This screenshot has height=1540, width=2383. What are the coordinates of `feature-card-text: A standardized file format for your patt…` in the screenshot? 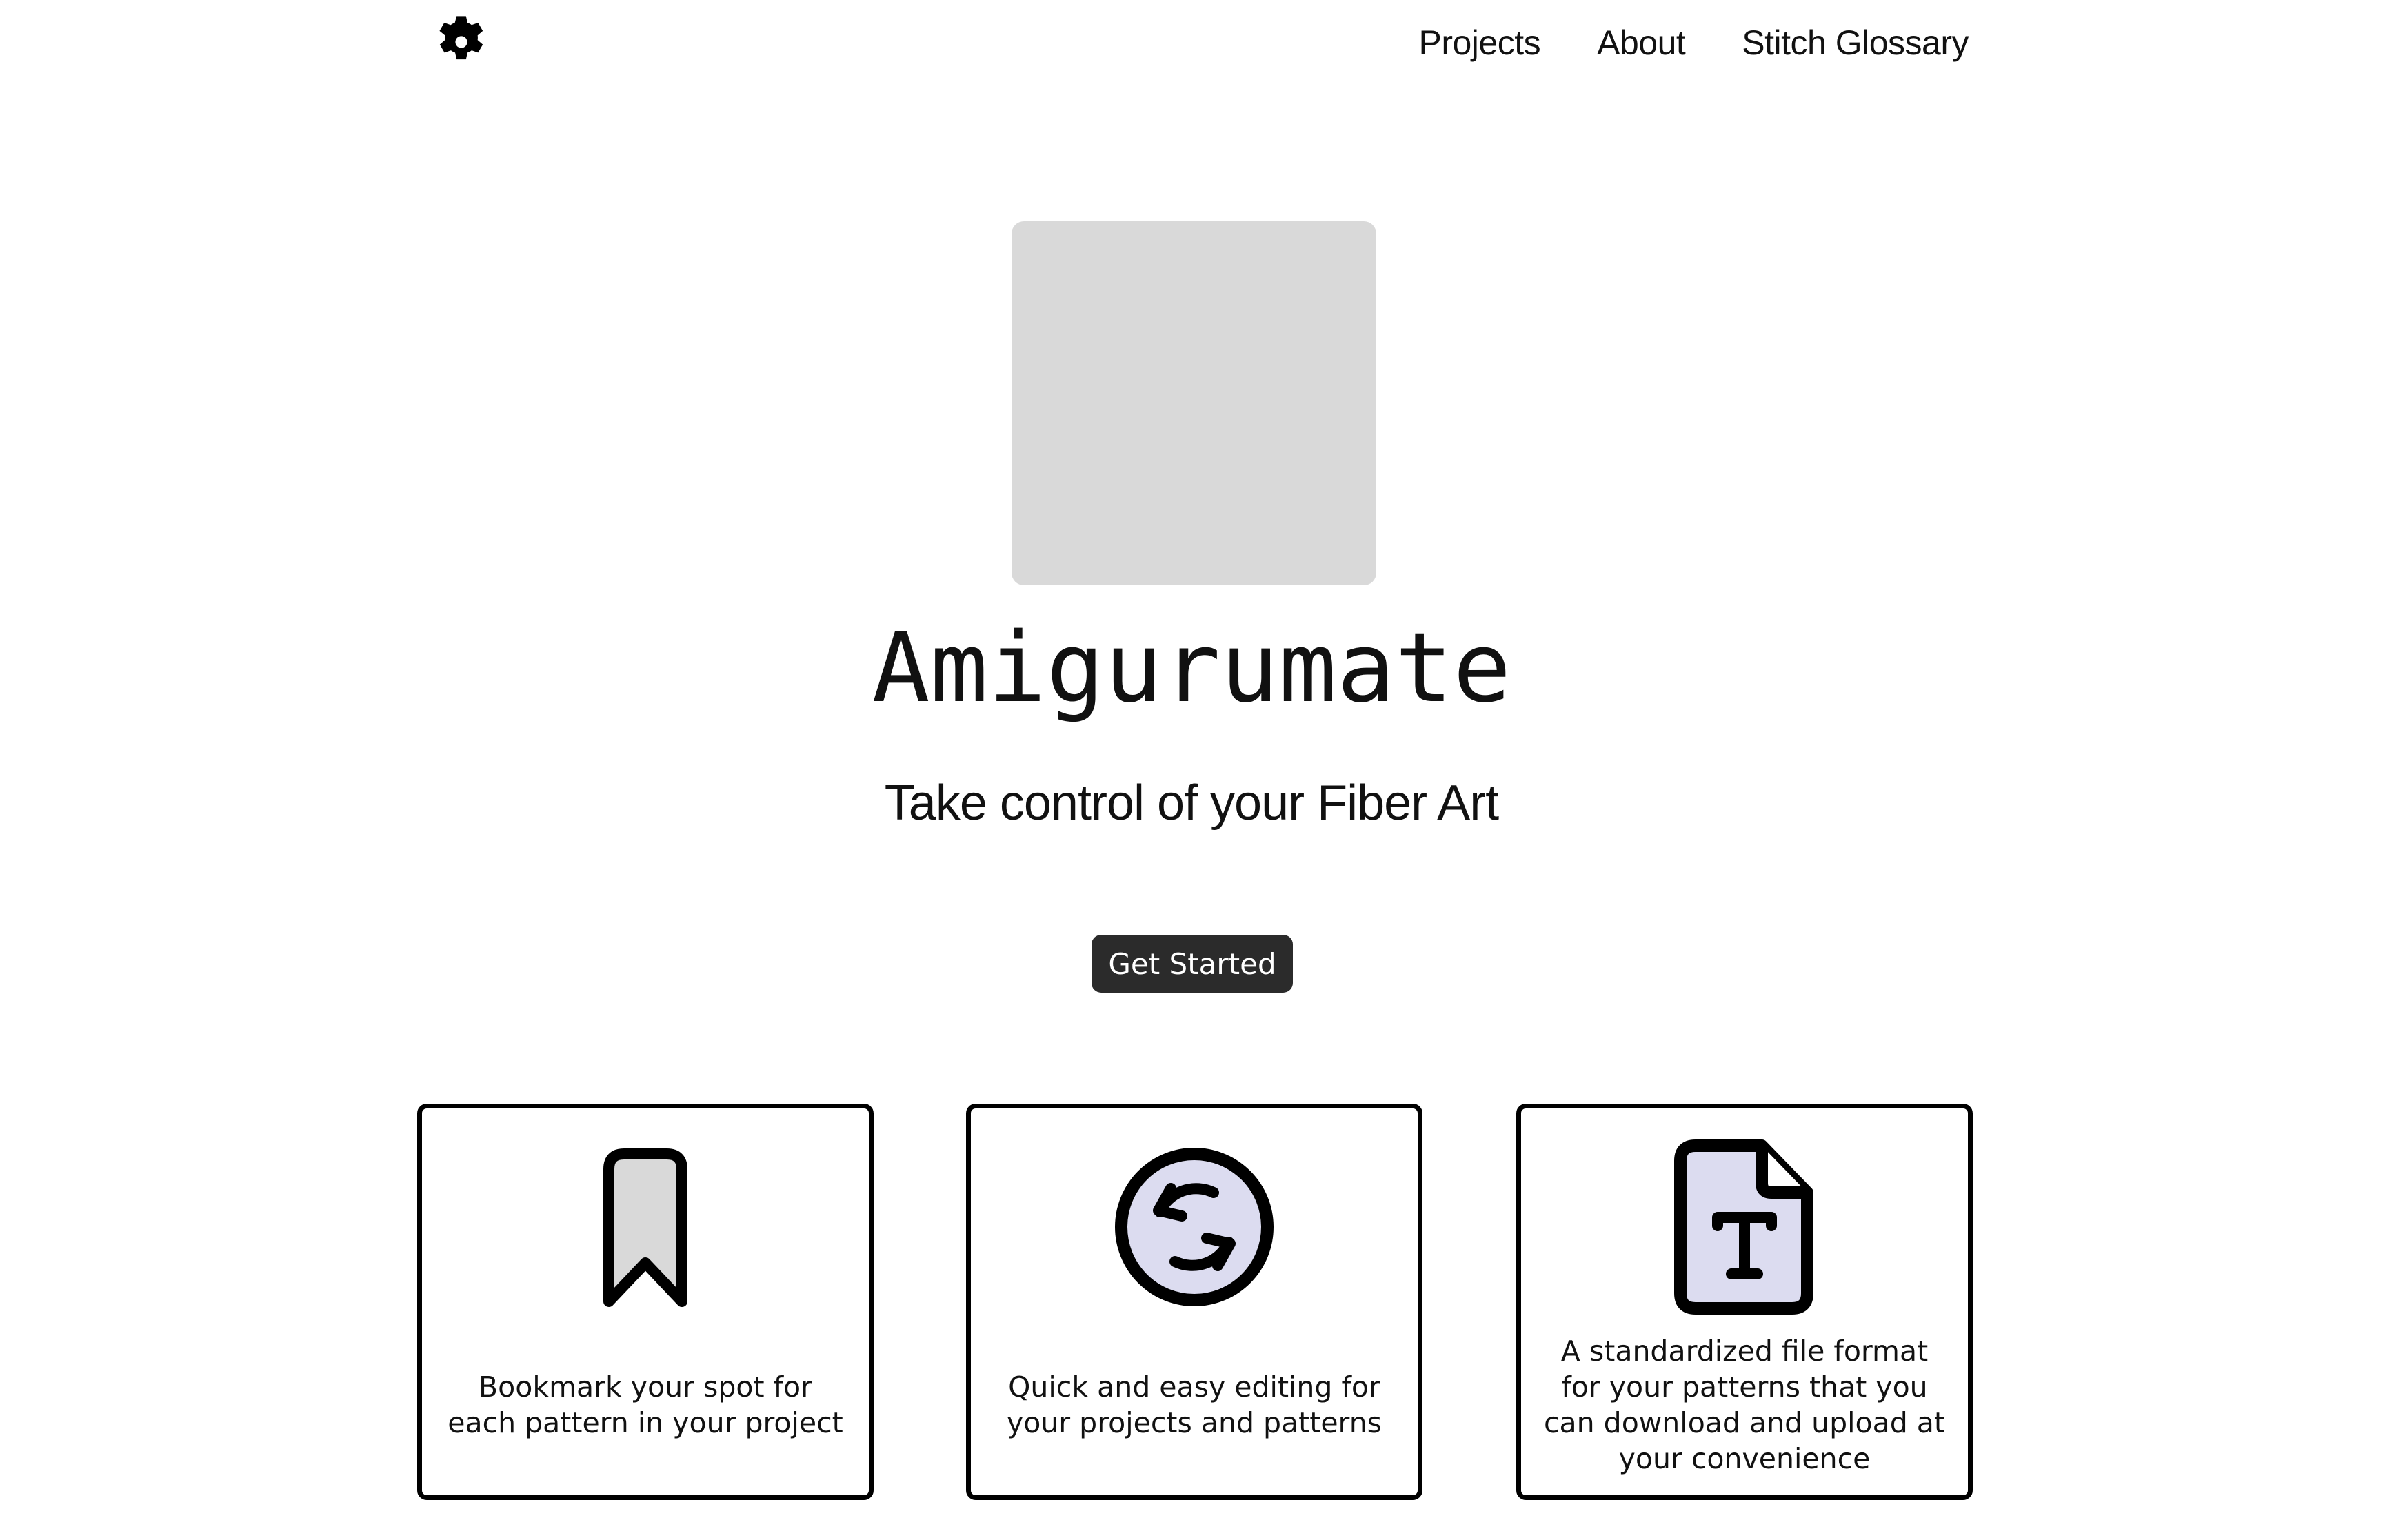 It's located at (1744, 1405).